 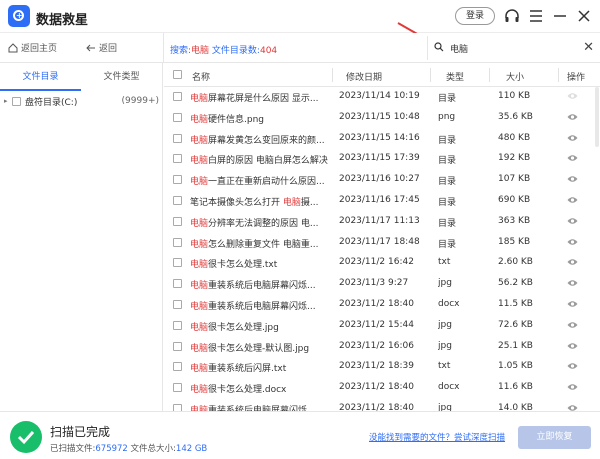 I want to click on scrollbar, so click(x=597, y=117).